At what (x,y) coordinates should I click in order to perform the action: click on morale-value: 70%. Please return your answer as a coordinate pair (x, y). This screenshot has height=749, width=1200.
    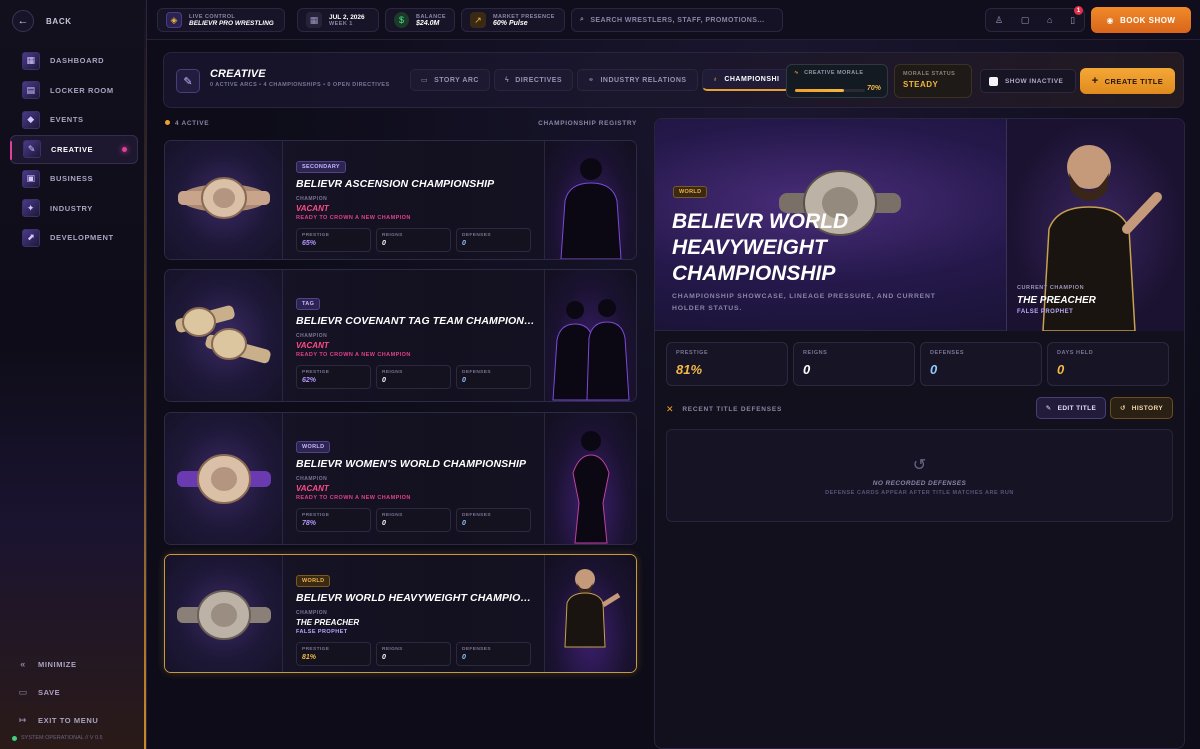
    Looking at the image, I should click on (873, 88).